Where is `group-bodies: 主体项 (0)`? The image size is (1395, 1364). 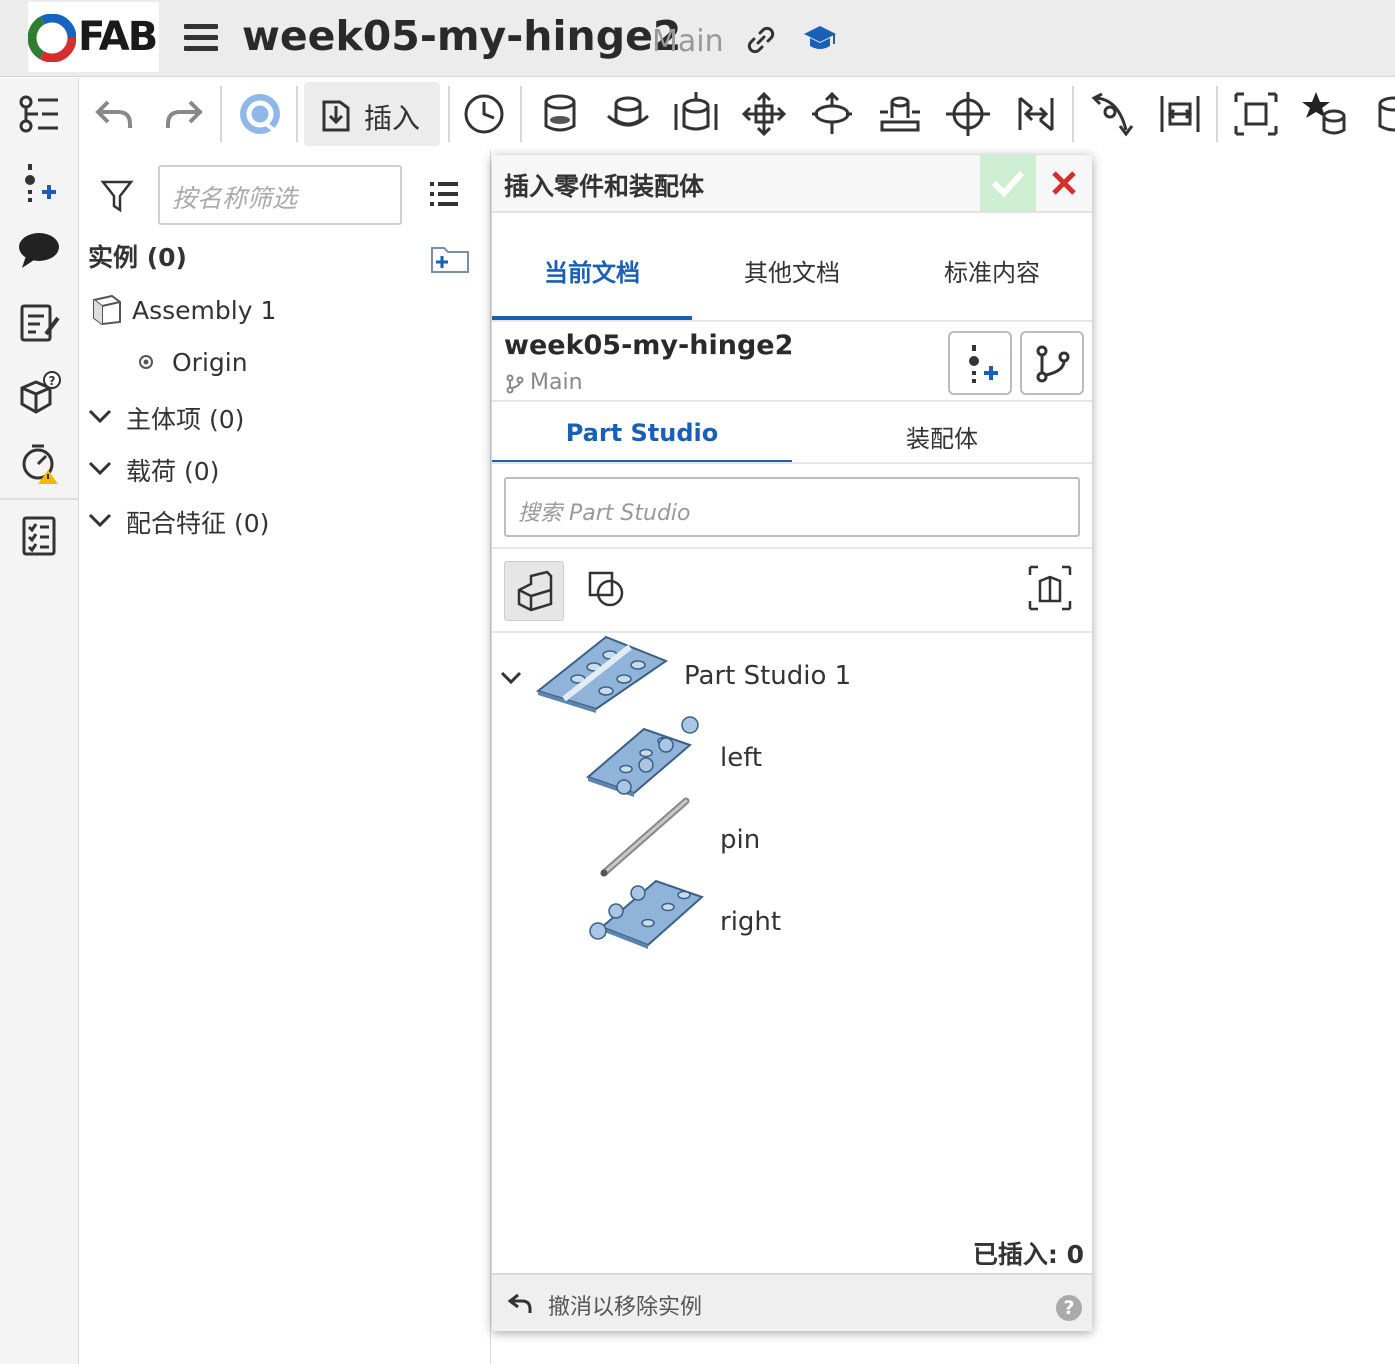 group-bodies: 主体项 (0) is located at coordinates (185, 418).